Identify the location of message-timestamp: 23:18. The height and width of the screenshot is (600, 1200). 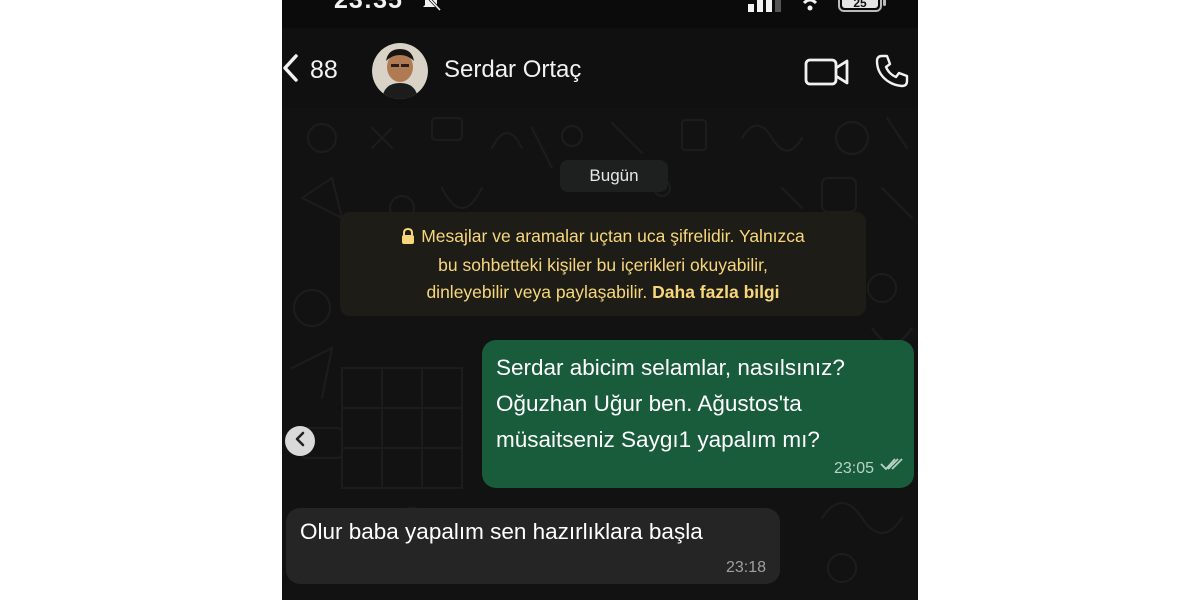
(745, 567).